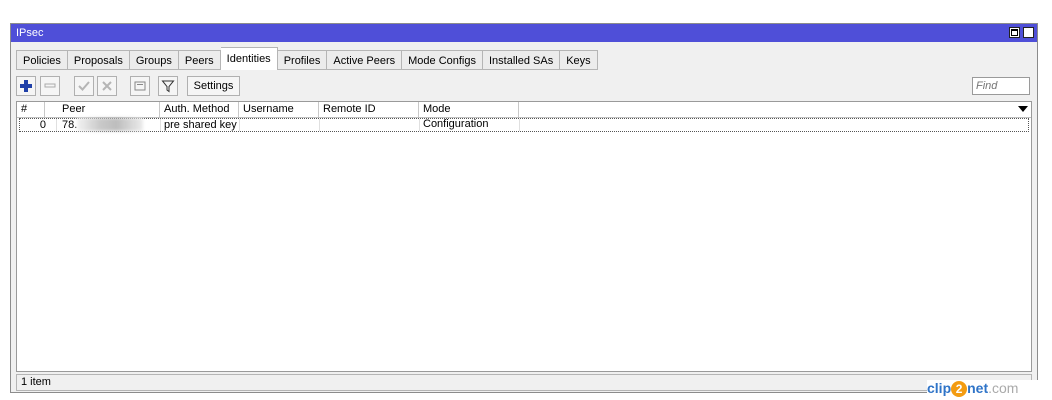 The width and height of the screenshot is (1052, 400). I want to click on tab-profiles: Profiles, so click(302, 60).